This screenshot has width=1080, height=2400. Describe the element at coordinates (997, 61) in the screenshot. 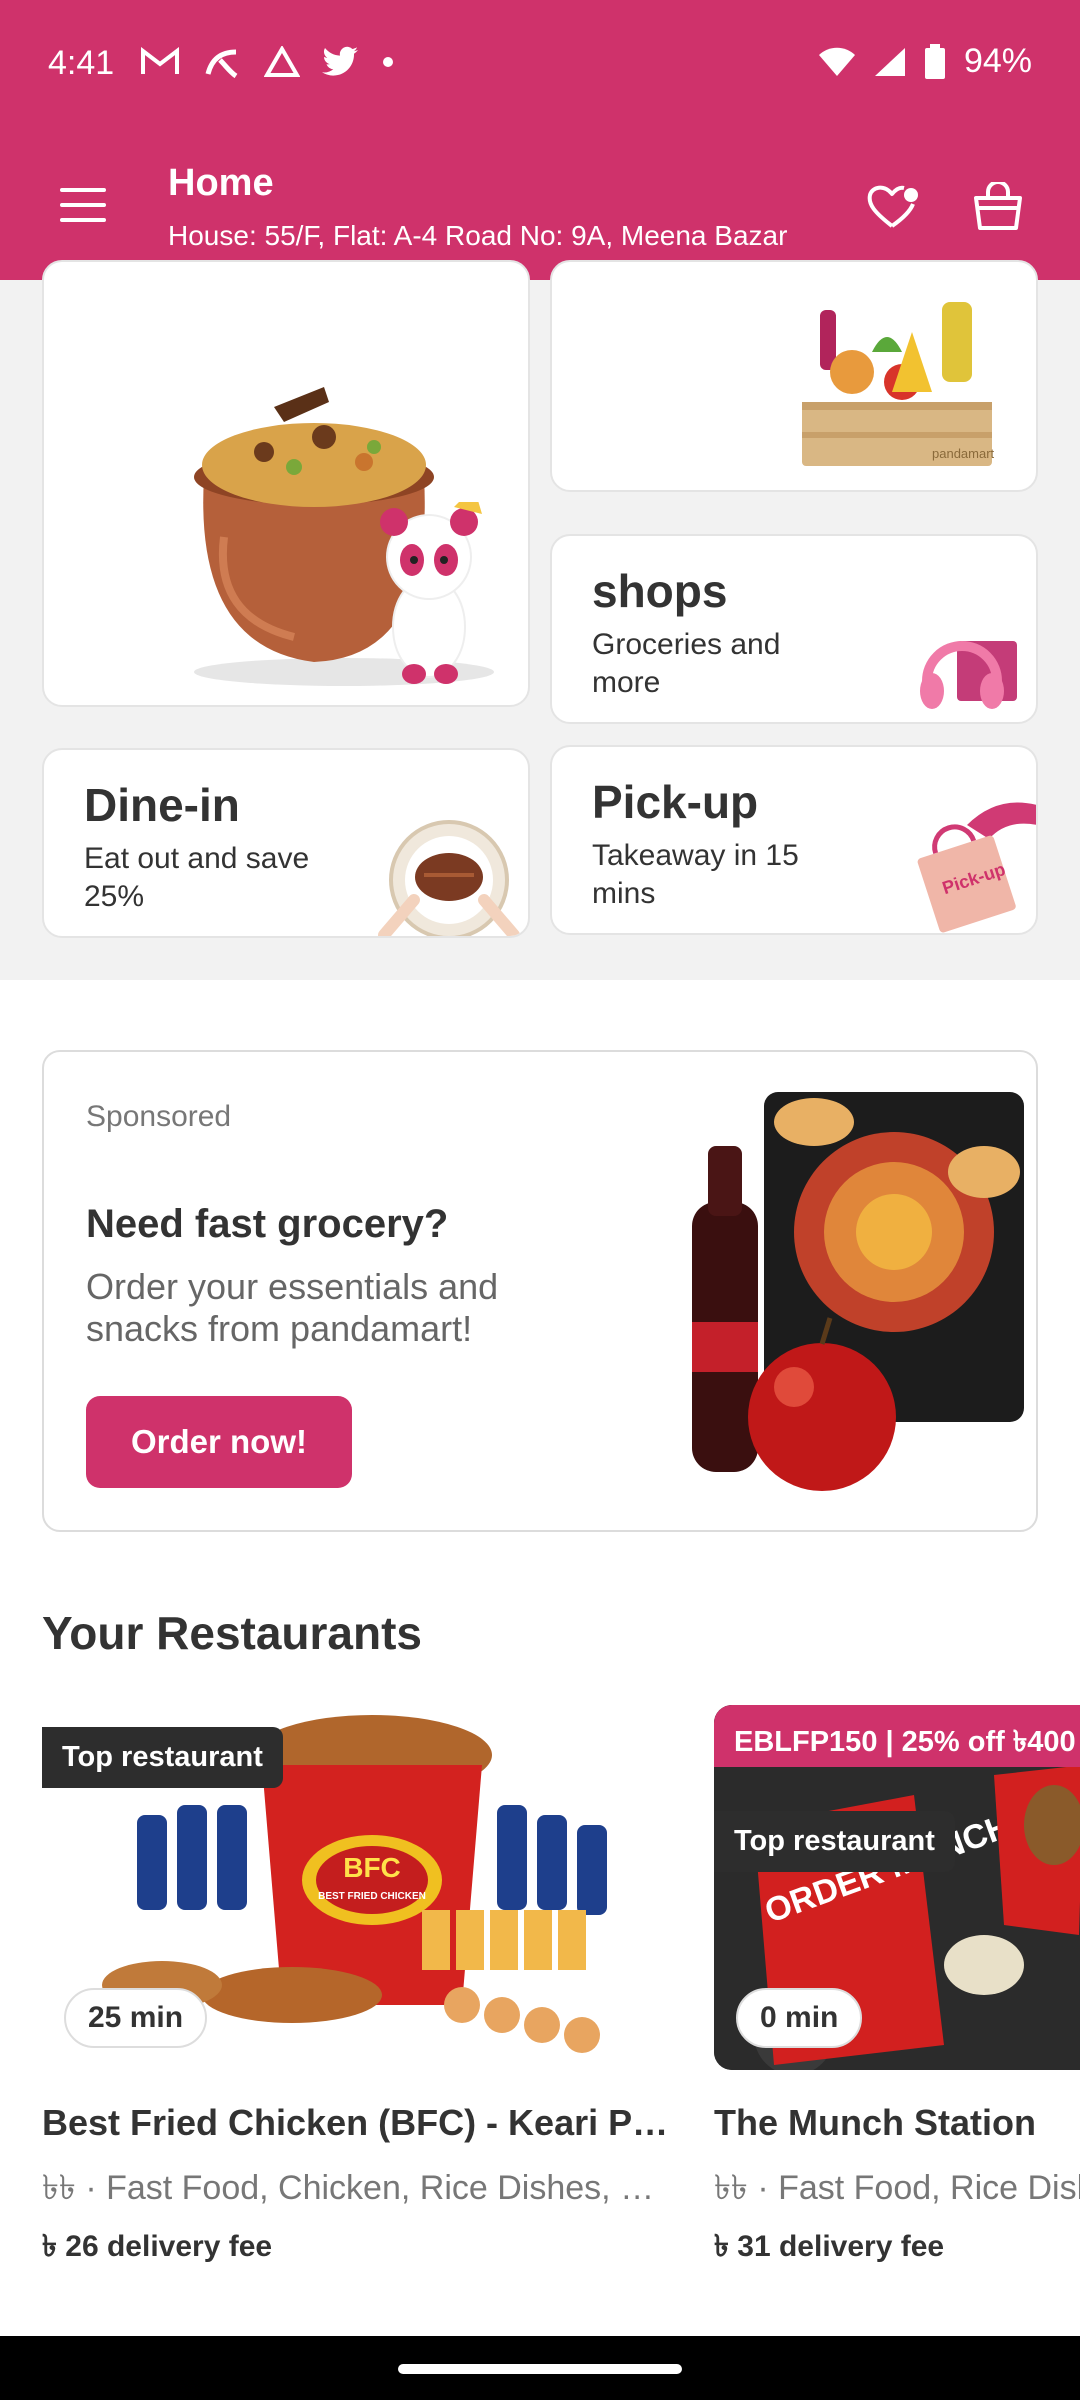

I see `battery-percent: 94%` at that location.